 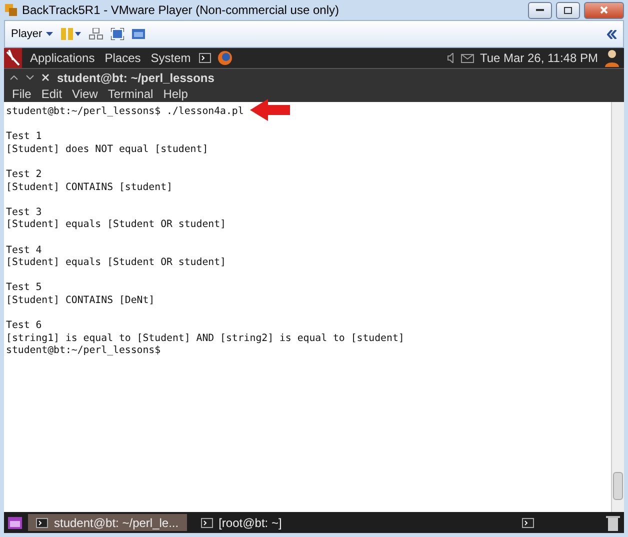 What do you see at coordinates (612, 34) in the screenshot?
I see `collapse-icon` at bounding box center [612, 34].